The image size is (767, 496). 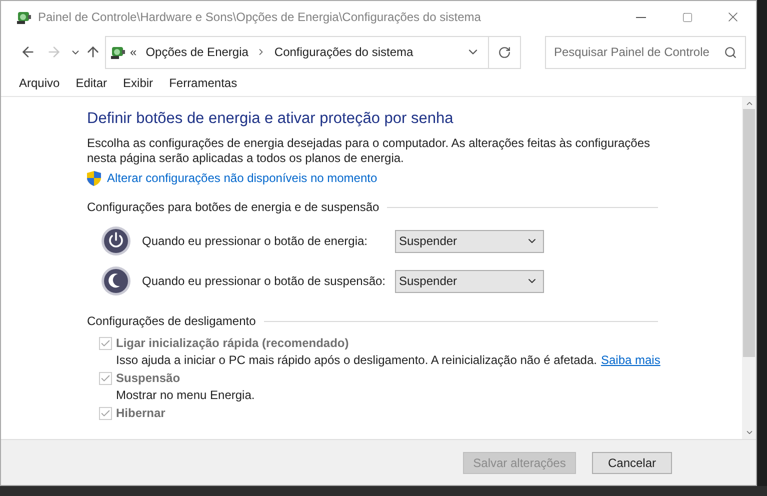 What do you see at coordinates (687, 17) in the screenshot?
I see `maximize-icon` at bounding box center [687, 17].